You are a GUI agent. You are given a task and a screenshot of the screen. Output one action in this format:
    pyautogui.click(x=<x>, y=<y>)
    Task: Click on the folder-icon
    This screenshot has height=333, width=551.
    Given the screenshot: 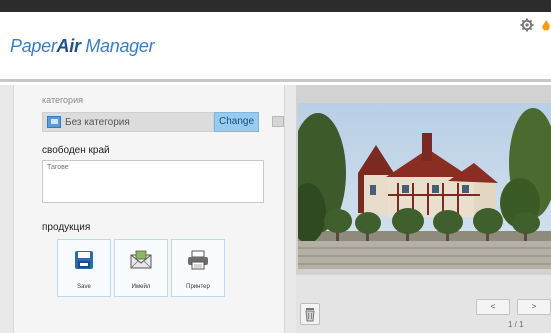 What is the action you would take?
    pyautogui.click(x=54, y=122)
    